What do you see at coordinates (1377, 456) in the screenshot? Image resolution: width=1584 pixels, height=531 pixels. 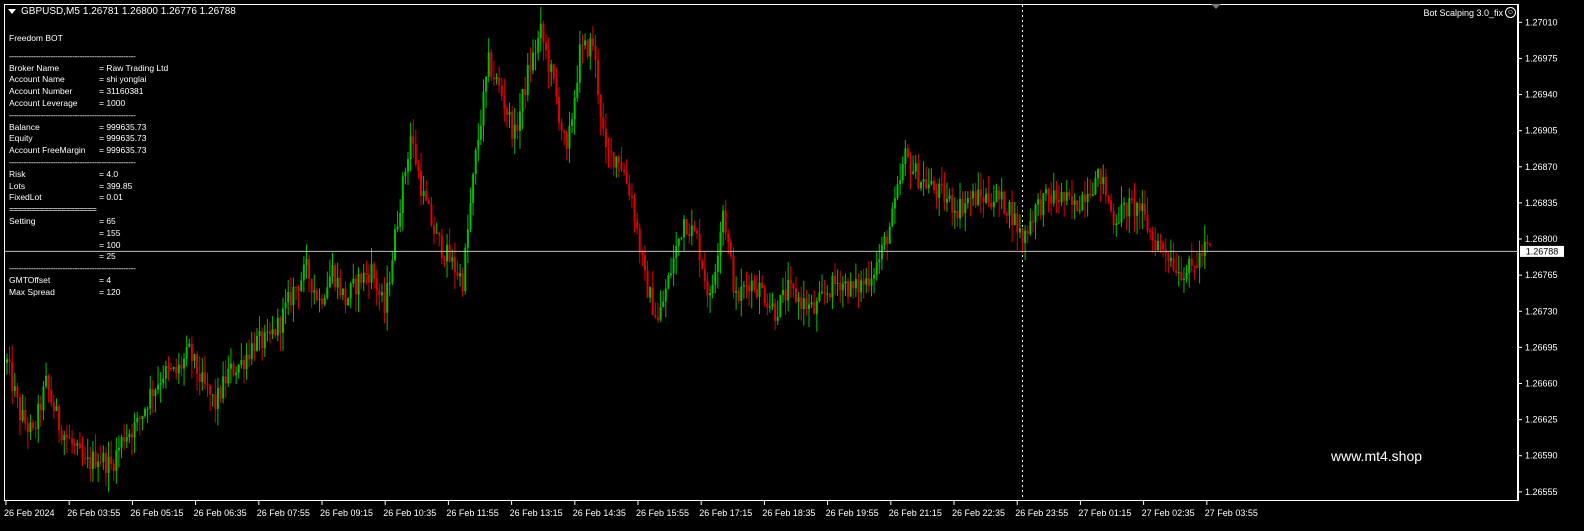 I see `watermark-text: www.mt4.shop` at bounding box center [1377, 456].